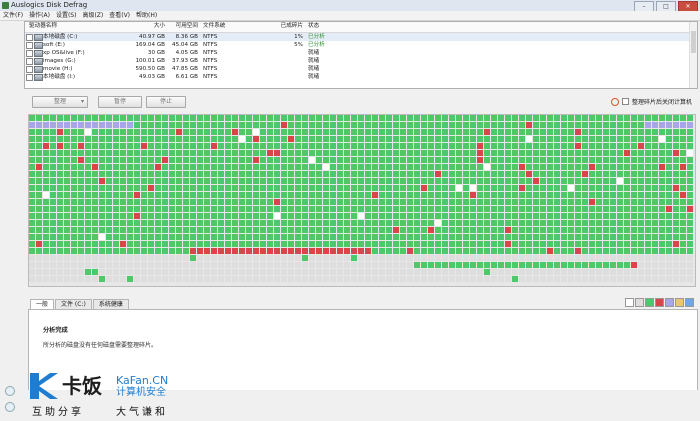 This screenshot has height=421, width=700. I want to click on drive-size: 30 GB, so click(156, 53).